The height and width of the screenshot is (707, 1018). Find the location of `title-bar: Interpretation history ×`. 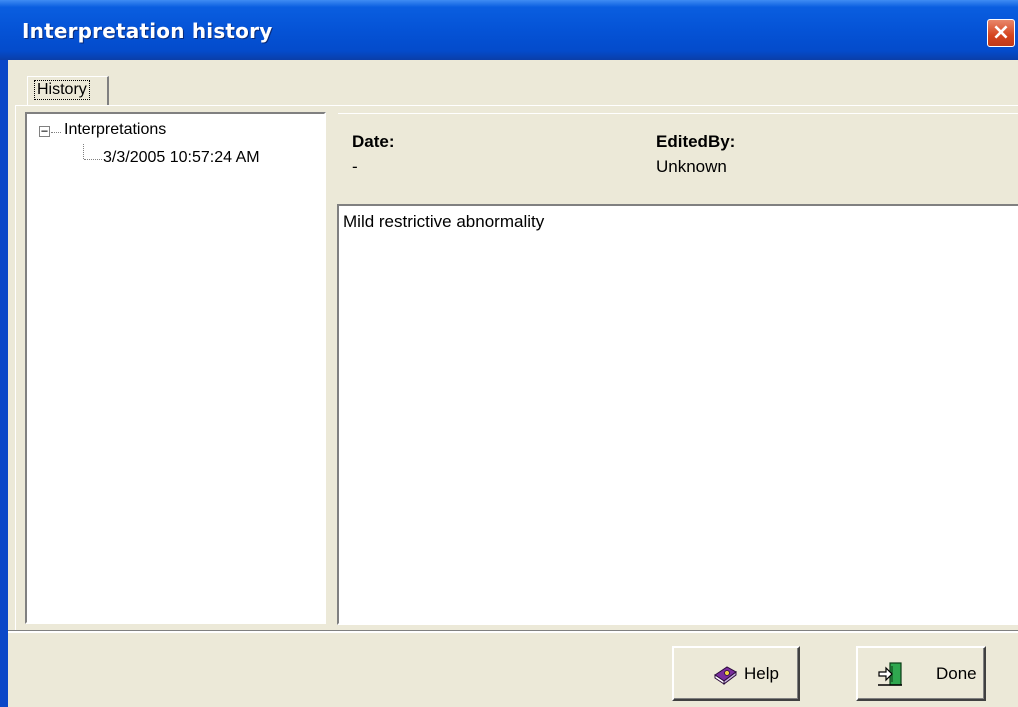

title-bar: Interpretation history × is located at coordinates (509, 30).